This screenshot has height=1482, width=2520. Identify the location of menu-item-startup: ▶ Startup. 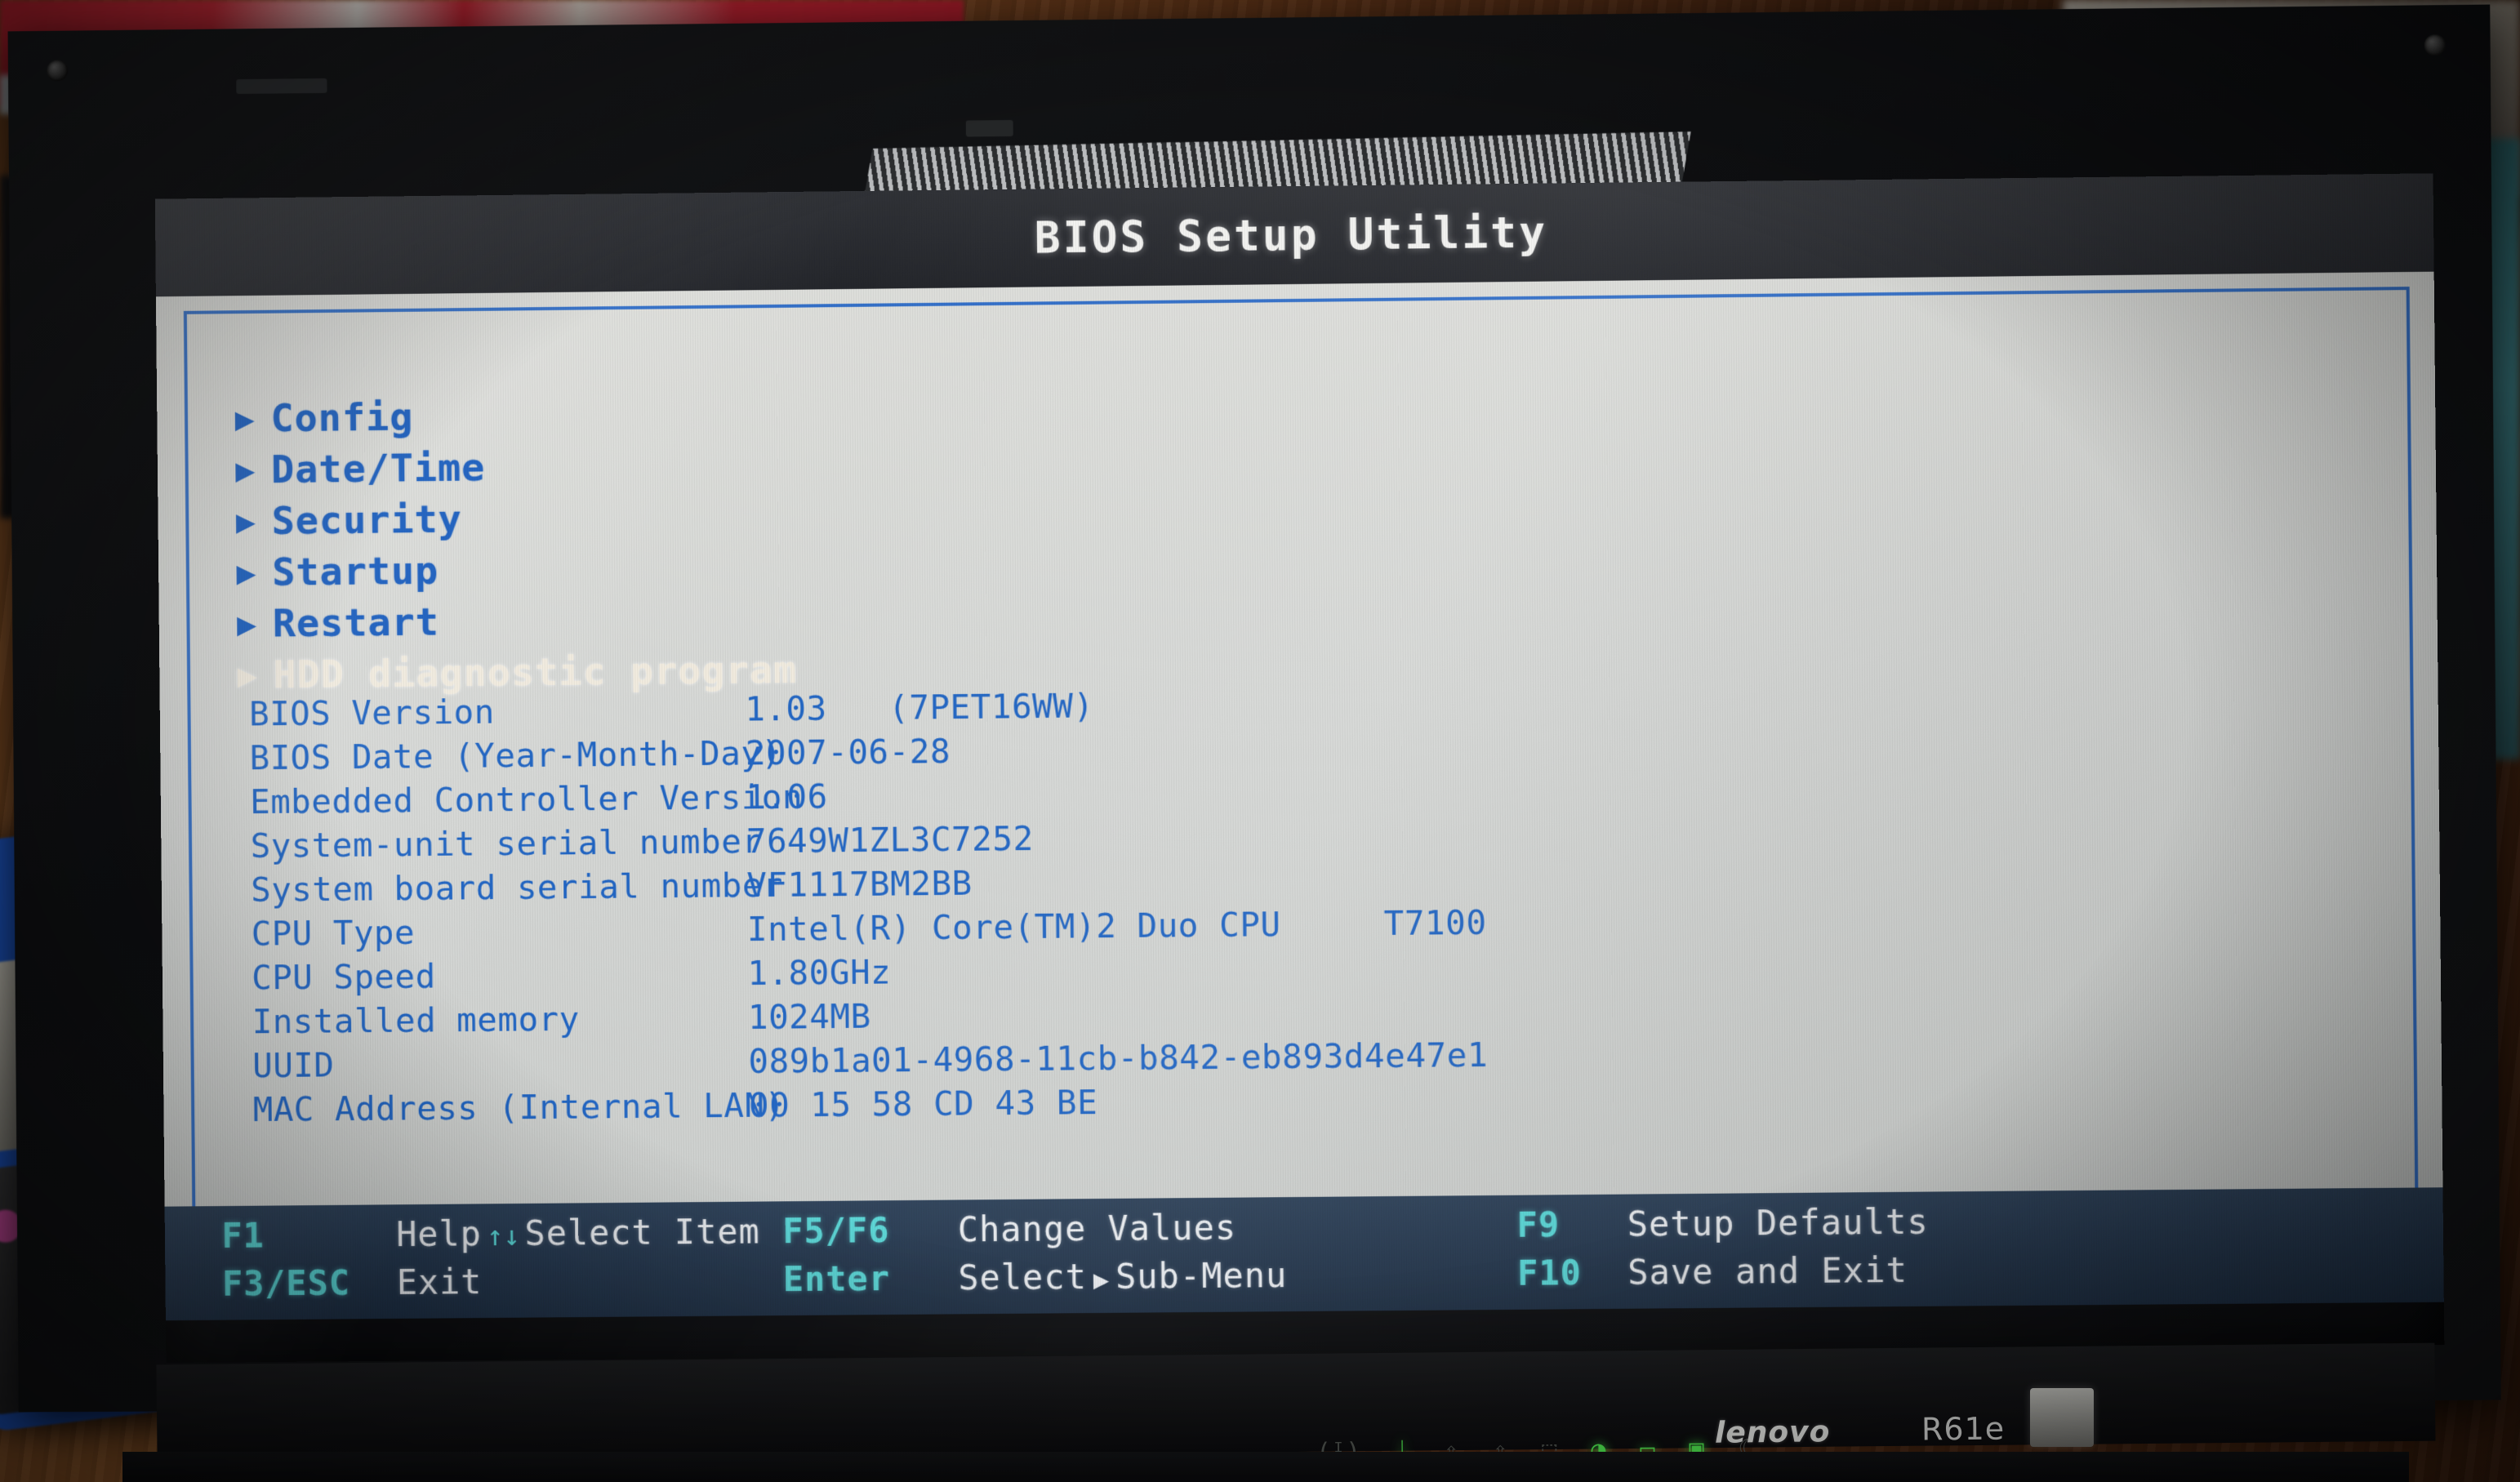
(516, 570).